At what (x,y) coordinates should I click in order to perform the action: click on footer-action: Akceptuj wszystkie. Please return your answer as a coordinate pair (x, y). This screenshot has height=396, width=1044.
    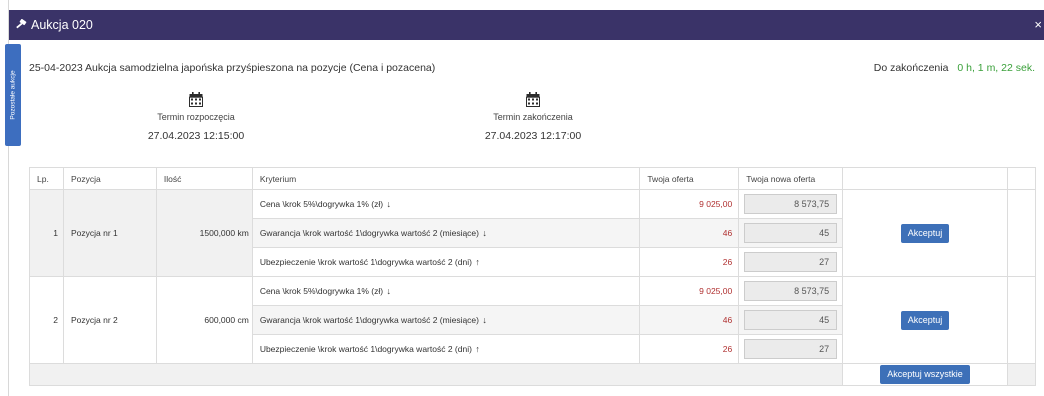
    Looking at the image, I should click on (925, 374).